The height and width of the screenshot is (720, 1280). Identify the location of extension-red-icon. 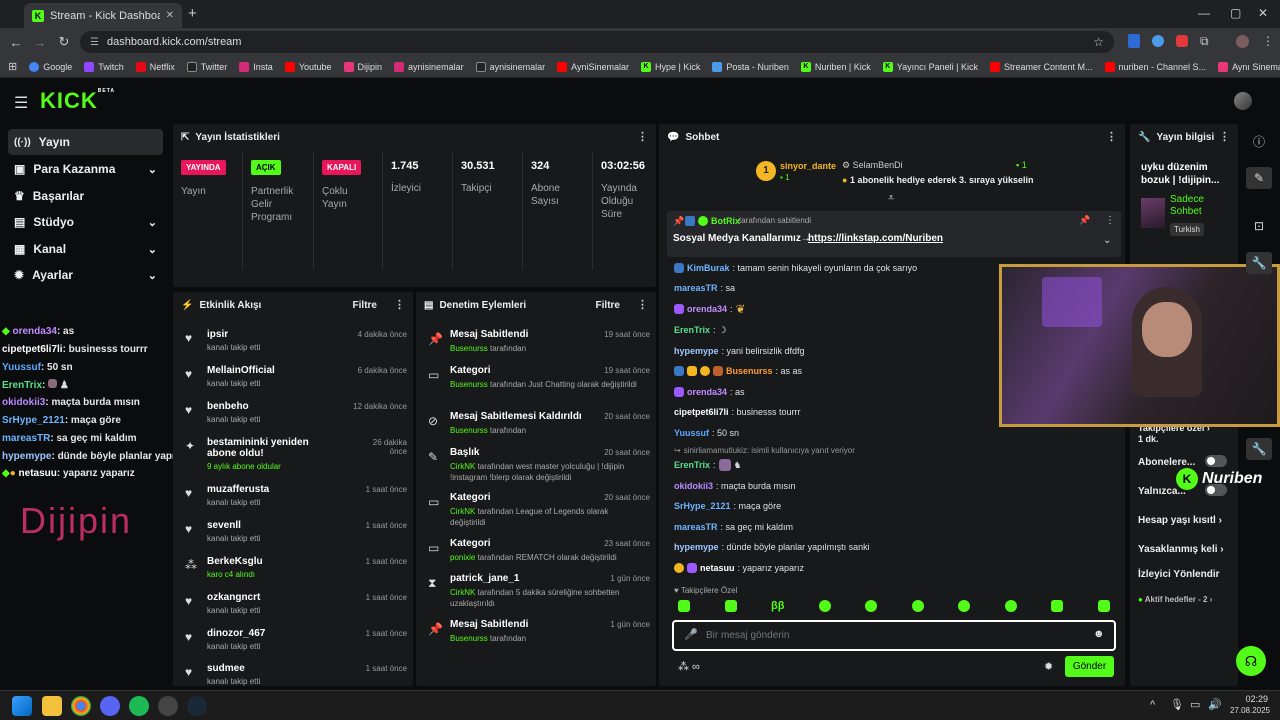
(1182, 41).